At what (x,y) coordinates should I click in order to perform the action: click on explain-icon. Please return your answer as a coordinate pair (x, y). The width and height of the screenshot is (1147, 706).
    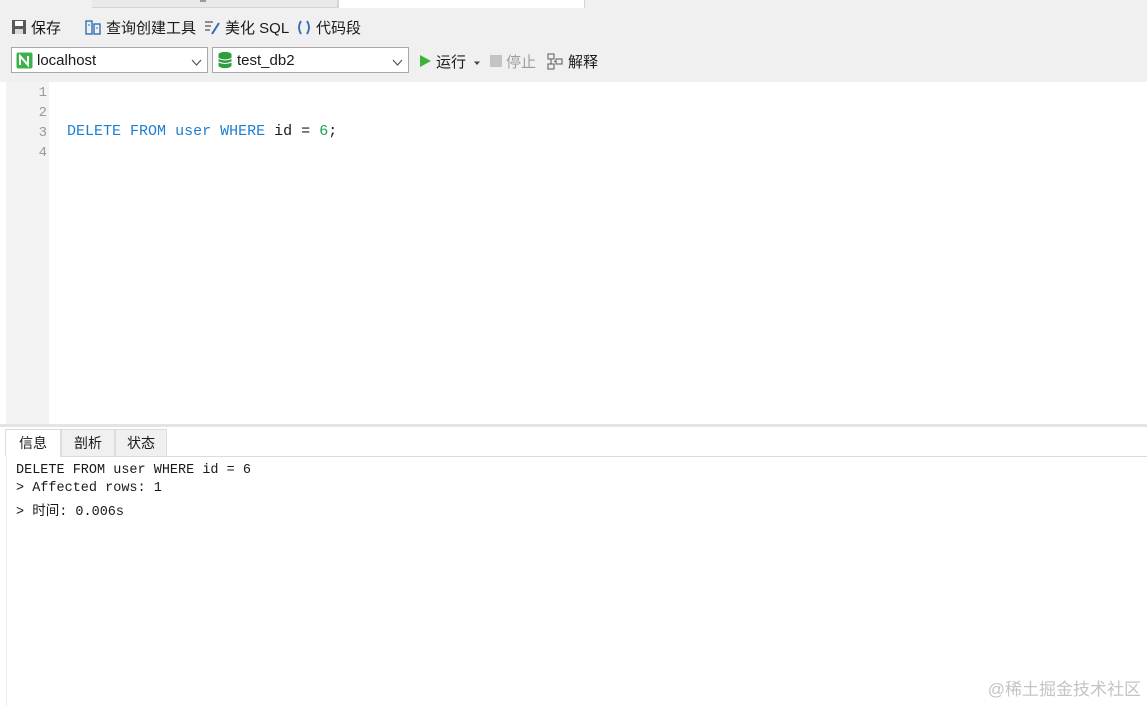
    Looking at the image, I should click on (555, 61).